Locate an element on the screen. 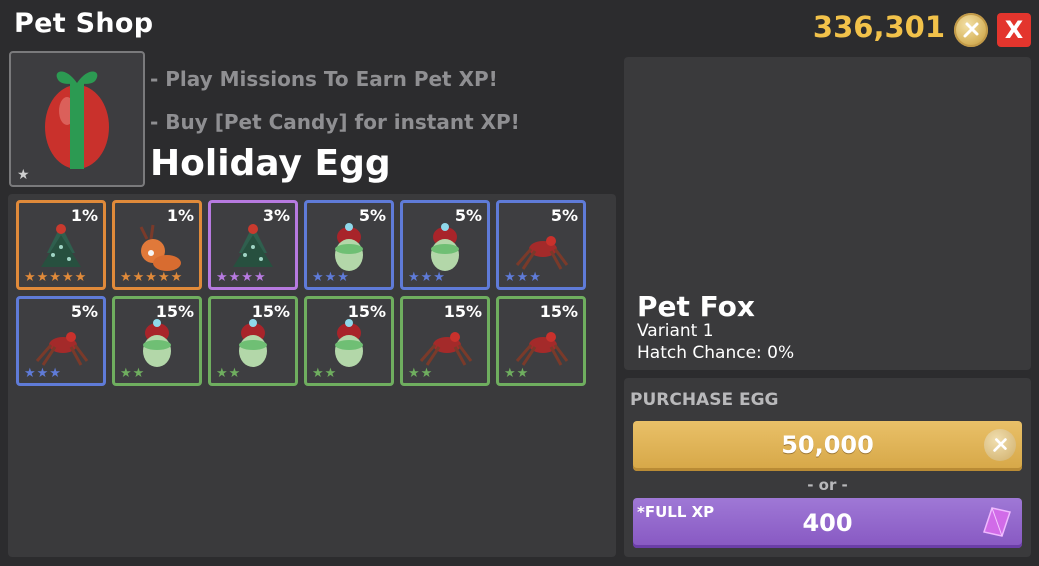 This screenshot has width=1039, height=566. egg-star-icon: ★ is located at coordinates (23, 175).